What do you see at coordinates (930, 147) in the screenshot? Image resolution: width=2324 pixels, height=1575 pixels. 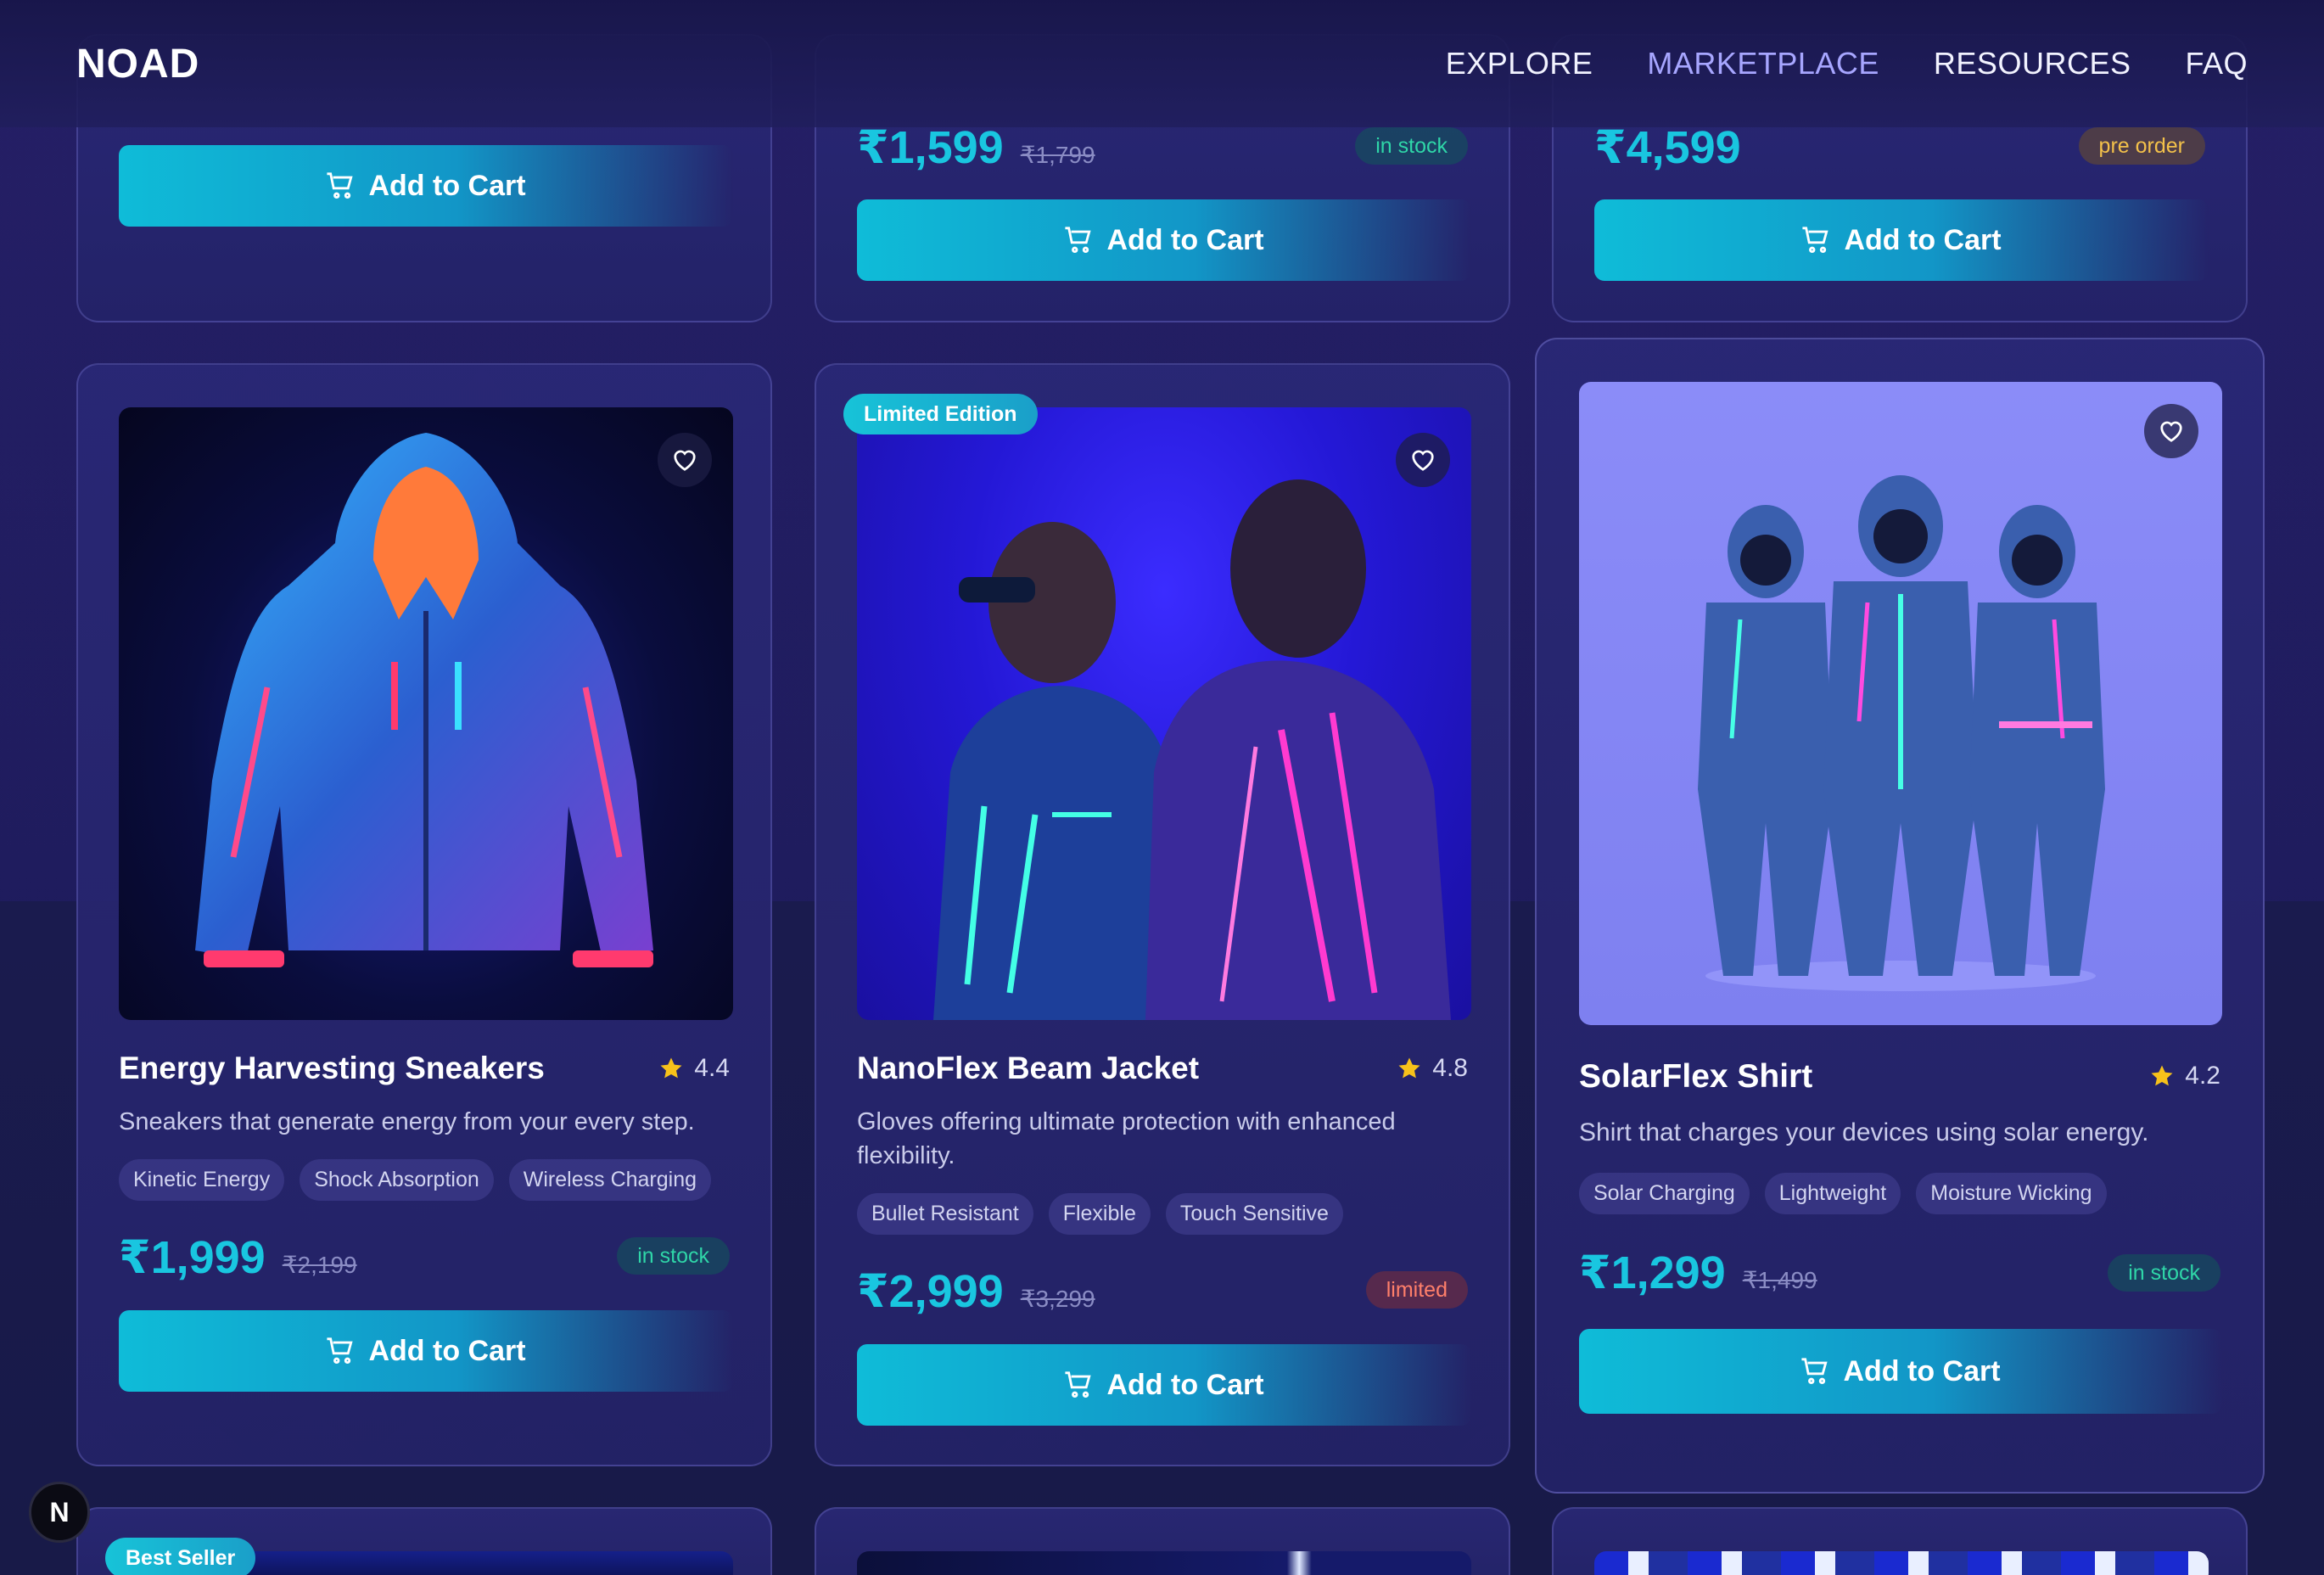 I see `current-price: ₹1,599` at bounding box center [930, 147].